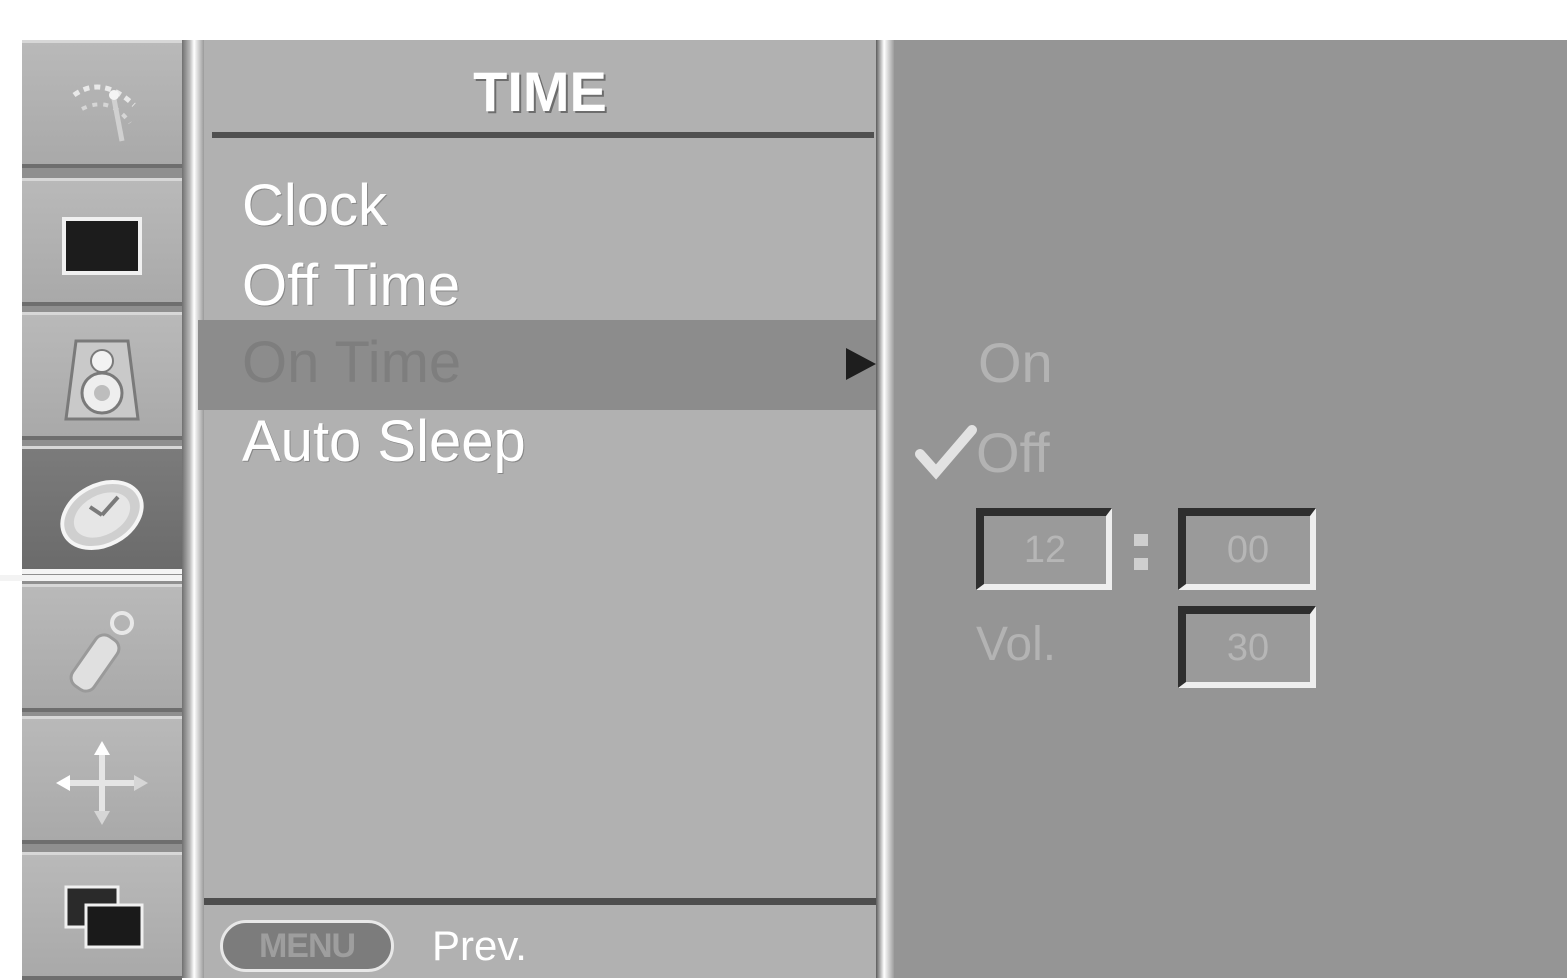  I want to click on menu-item-clock: Clock, so click(540, 206).